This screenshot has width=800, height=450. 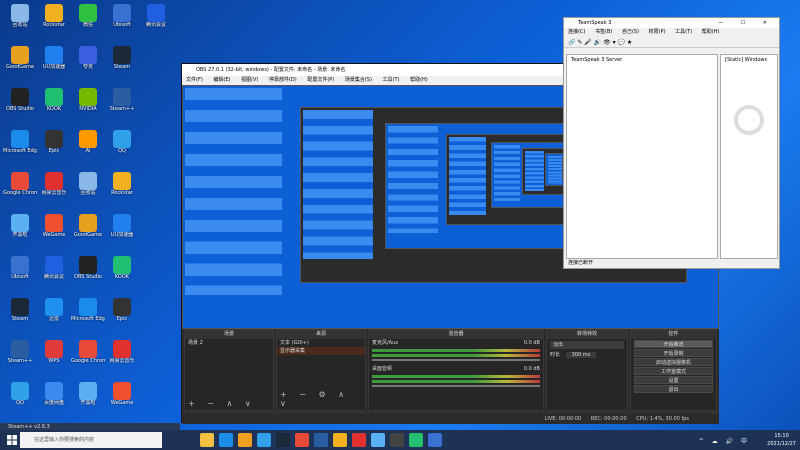 What do you see at coordinates (221, 80) in the screenshot?
I see `menu-edit: 编辑(E)` at bounding box center [221, 80].